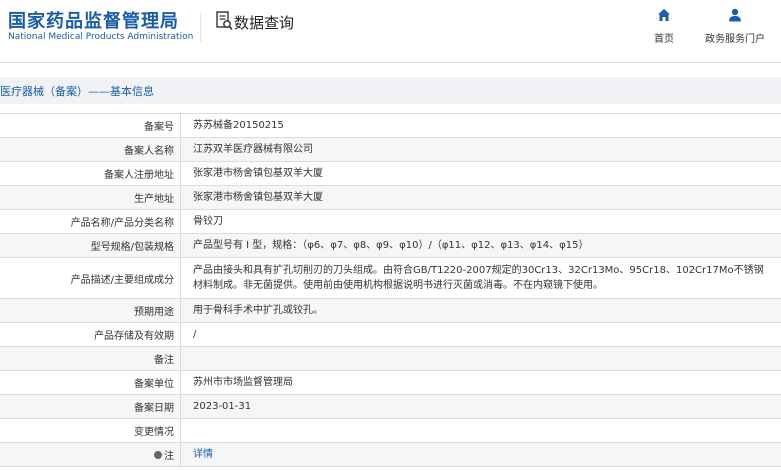 The image size is (781, 470). I want to click on row-label: 备案日期, so click(90, 406).